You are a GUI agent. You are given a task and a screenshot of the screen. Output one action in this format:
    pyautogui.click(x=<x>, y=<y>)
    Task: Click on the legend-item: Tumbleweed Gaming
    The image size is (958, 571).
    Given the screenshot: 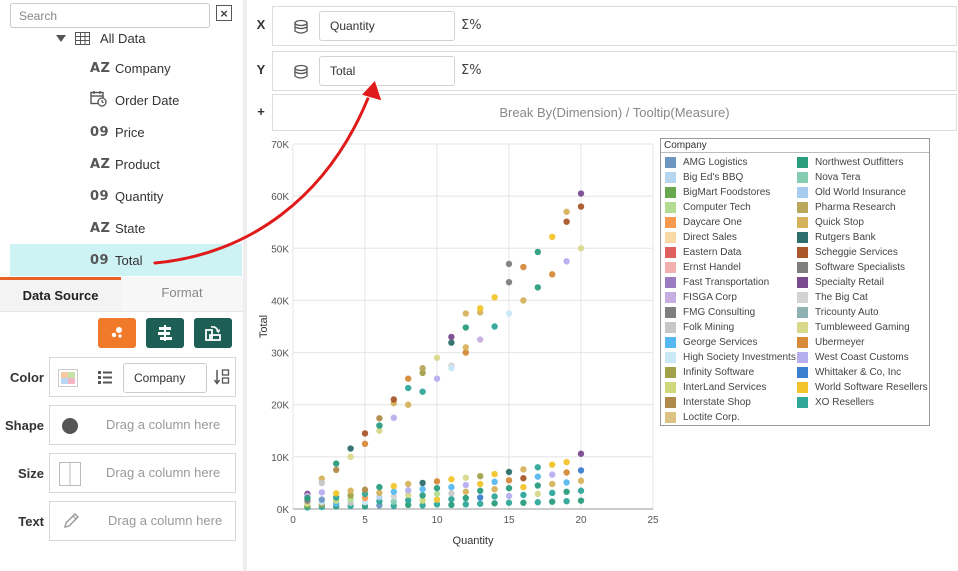 What is the action you would take?
    pyautogui.click(x=853, y=327)
    